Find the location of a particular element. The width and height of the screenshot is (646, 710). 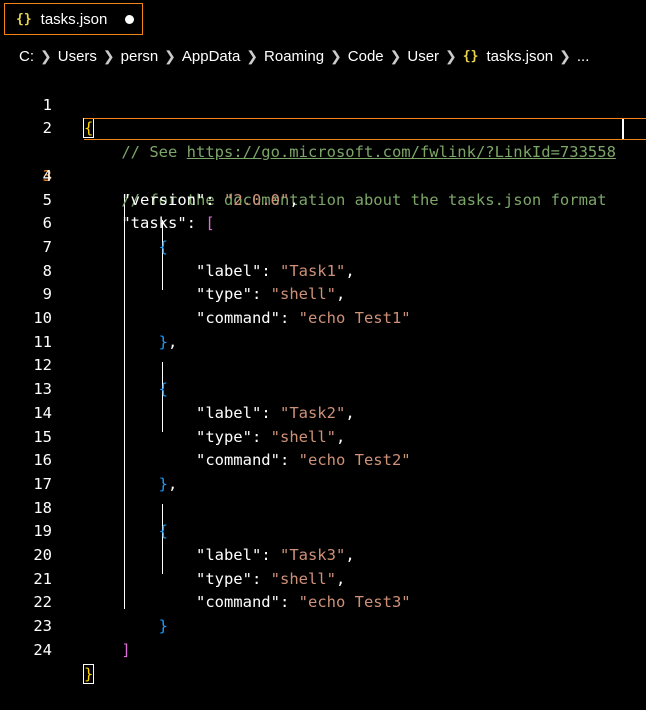

breadcrumb-item-roaming: Roaming is located at coordinates (294, 56).